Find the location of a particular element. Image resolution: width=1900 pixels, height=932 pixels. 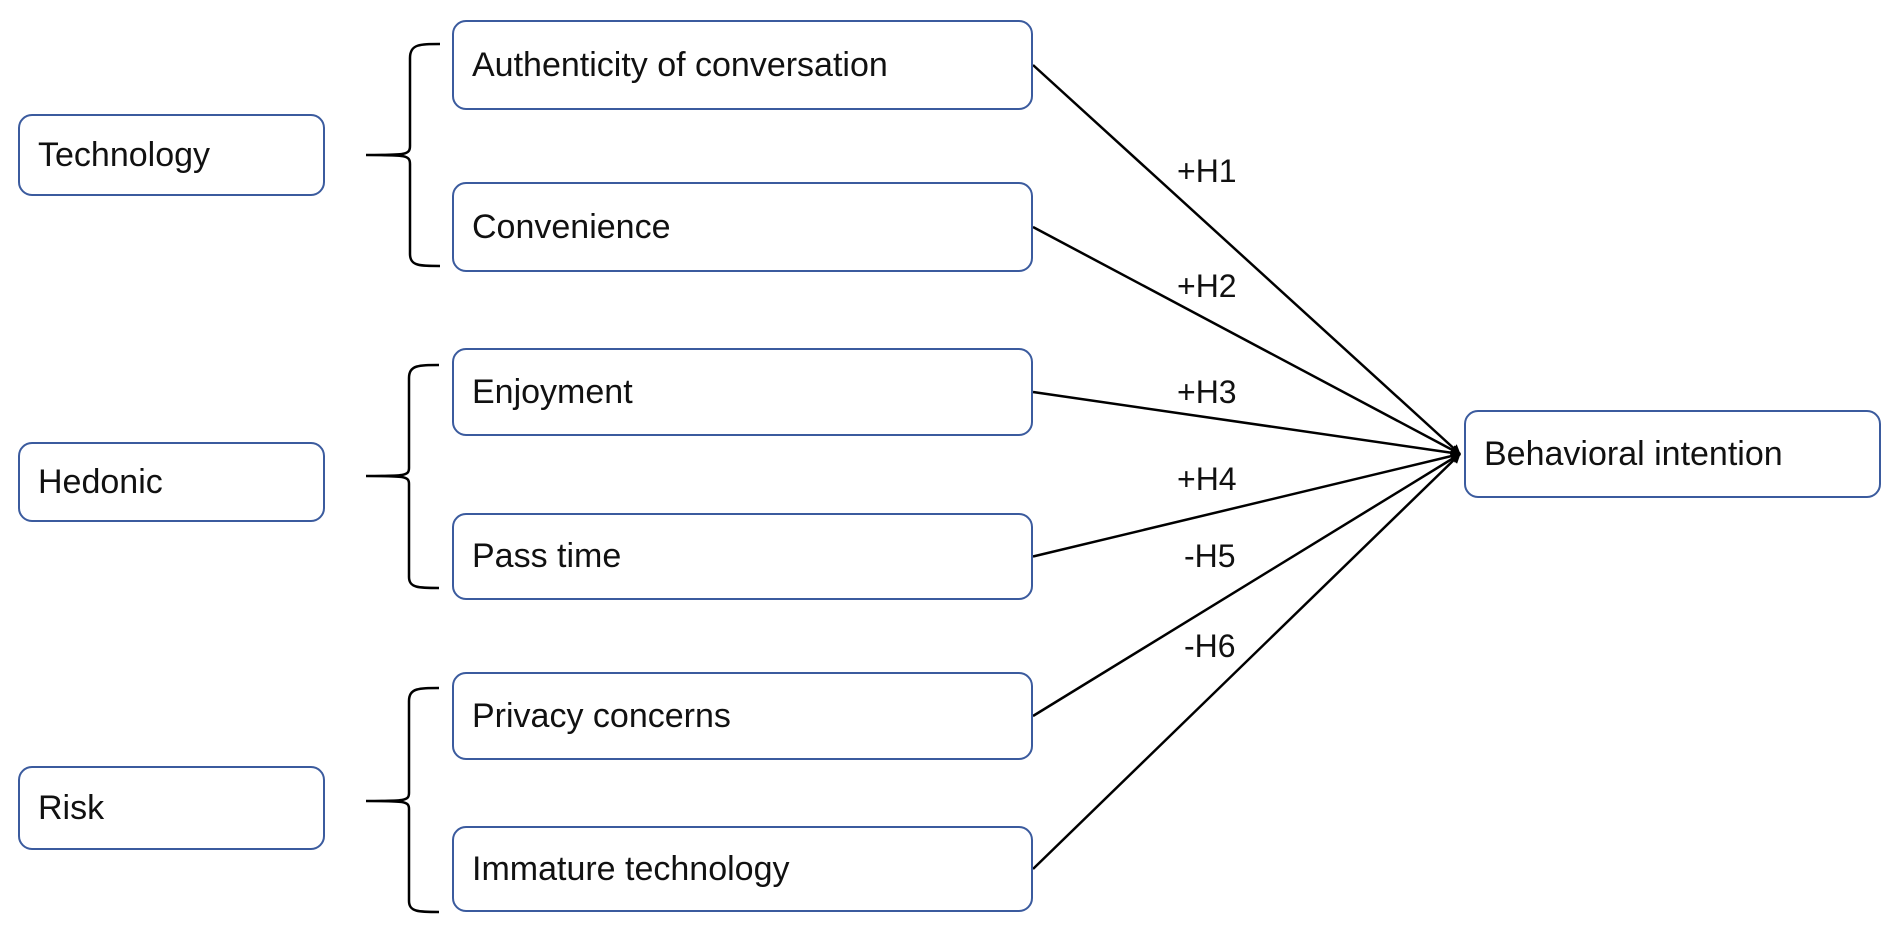

factor-label: Immature technology is located at coordinates (631, 868).